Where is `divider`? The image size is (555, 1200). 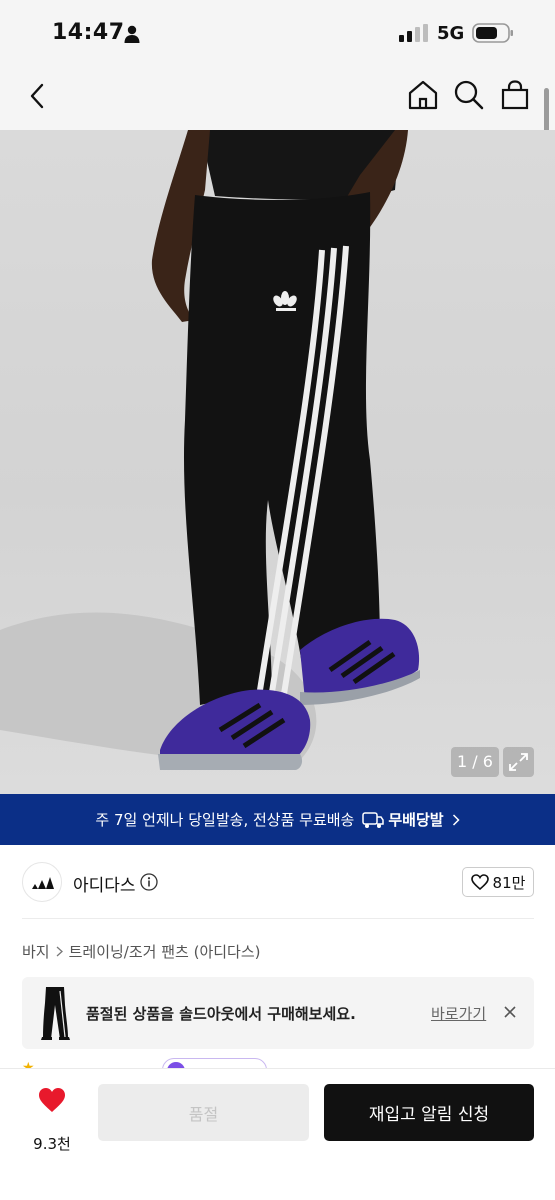 divider is located at coordinates (278, 918).